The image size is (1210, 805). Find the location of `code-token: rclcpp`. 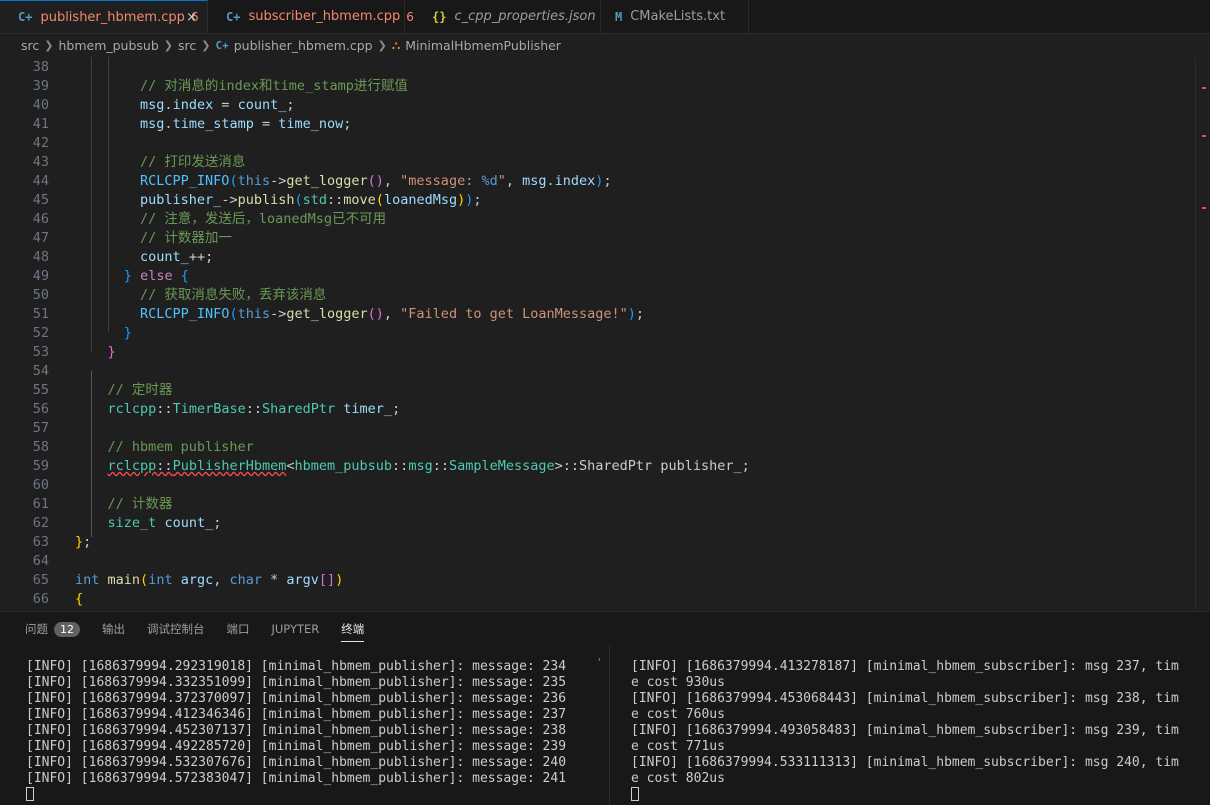

code-token: rclcpp is located at coordinates (132, 466).